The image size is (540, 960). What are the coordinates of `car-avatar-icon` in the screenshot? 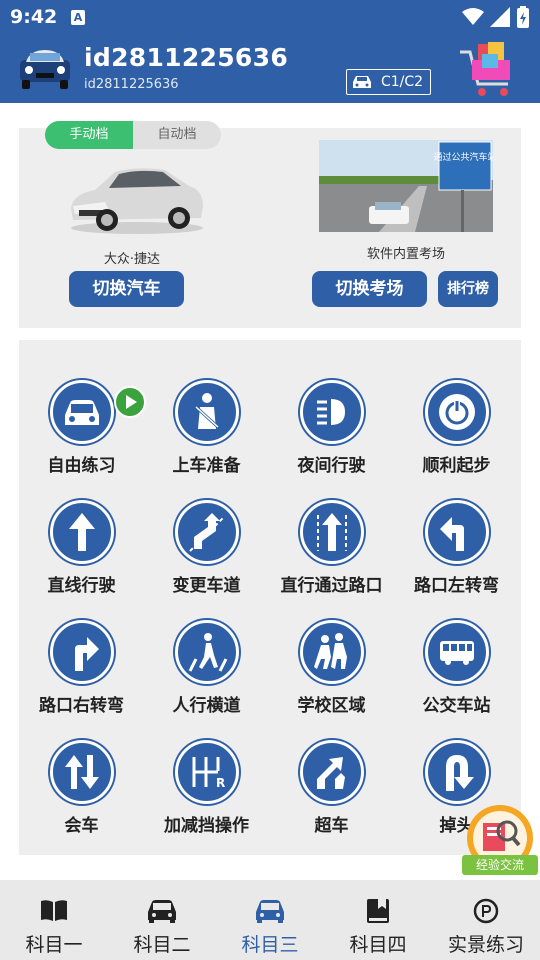 It's located at (45, 68).